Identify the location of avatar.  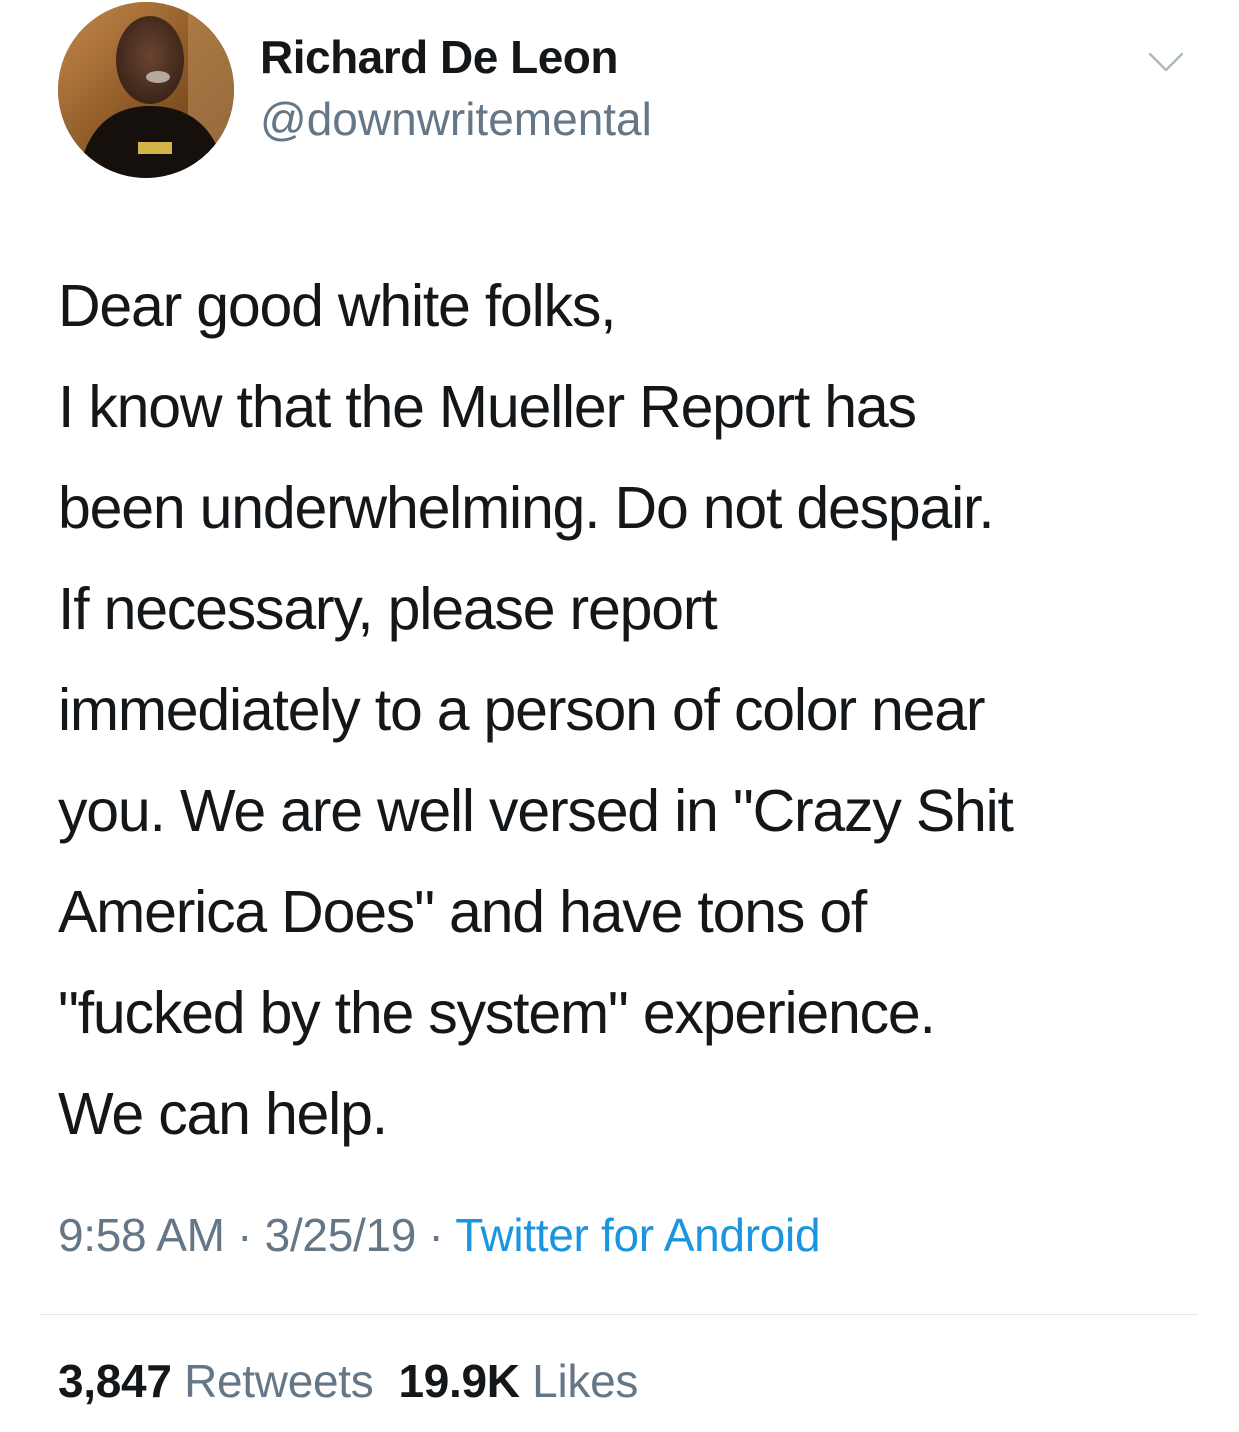
(146, 90).